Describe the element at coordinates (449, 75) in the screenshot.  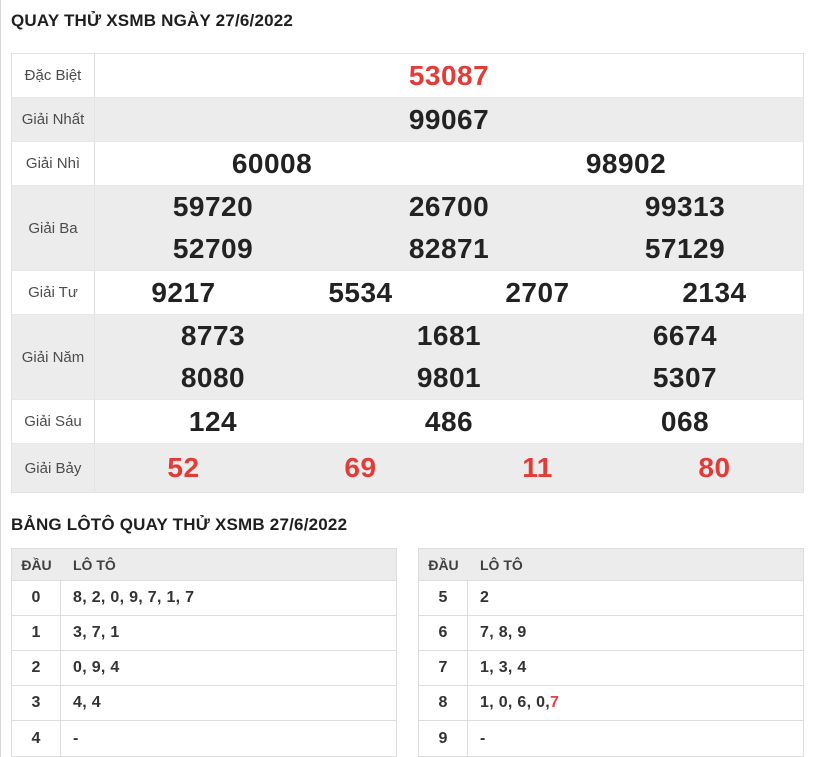
I see `prize-number: 53087` at that location.